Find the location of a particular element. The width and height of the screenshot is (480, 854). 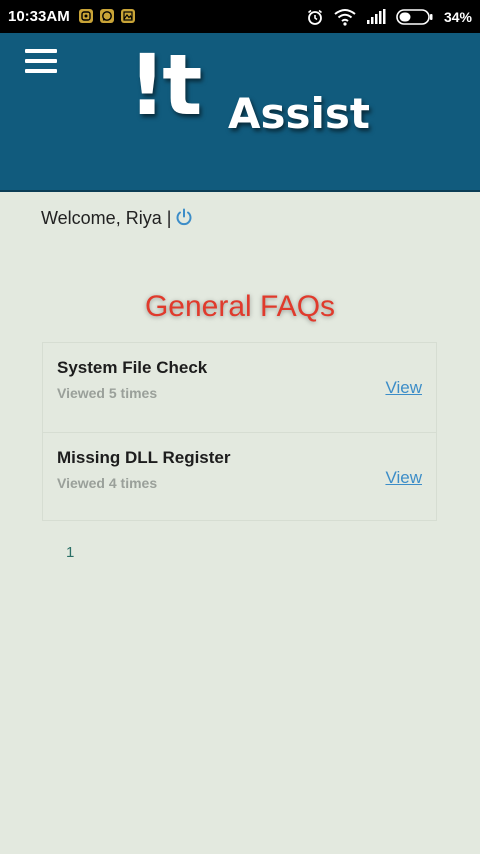

signal-icon is located at coordinates (376, 16).